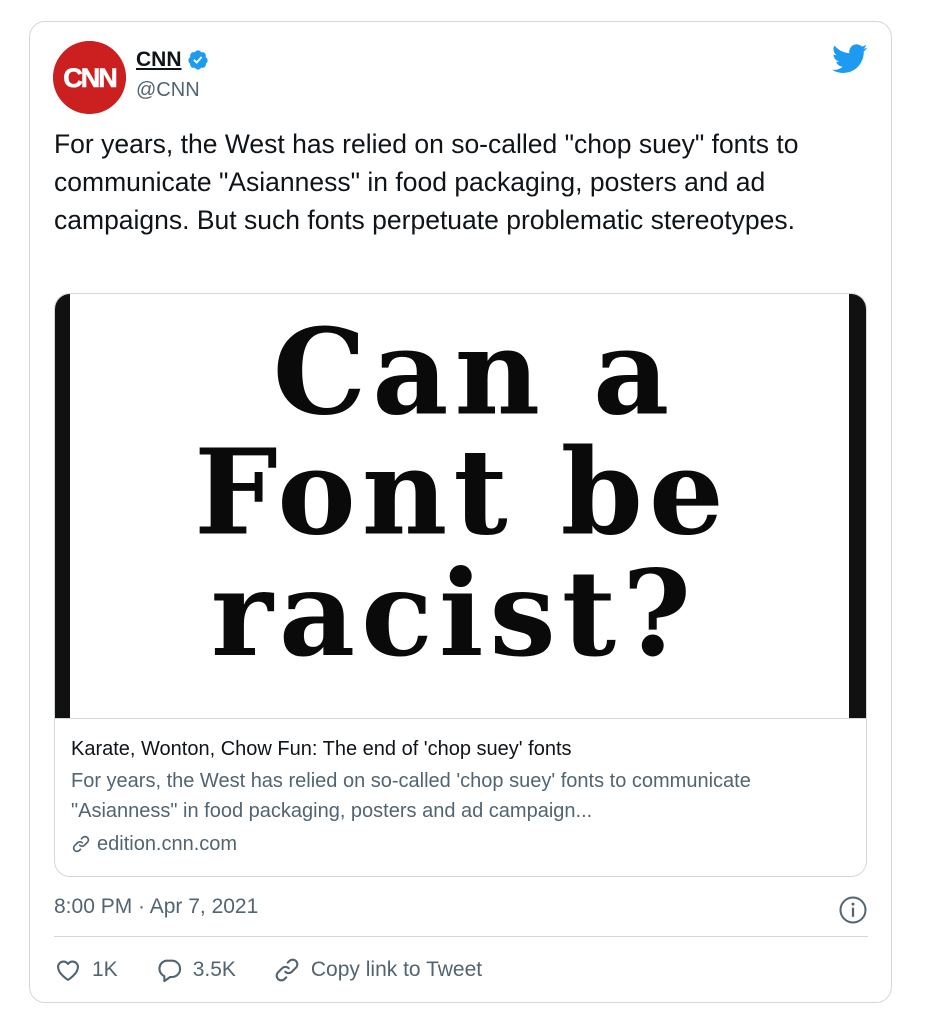 Image resolution: width=931 pixels, height=1024 pixels. I want to click on heart-icon, so click(68, 970).